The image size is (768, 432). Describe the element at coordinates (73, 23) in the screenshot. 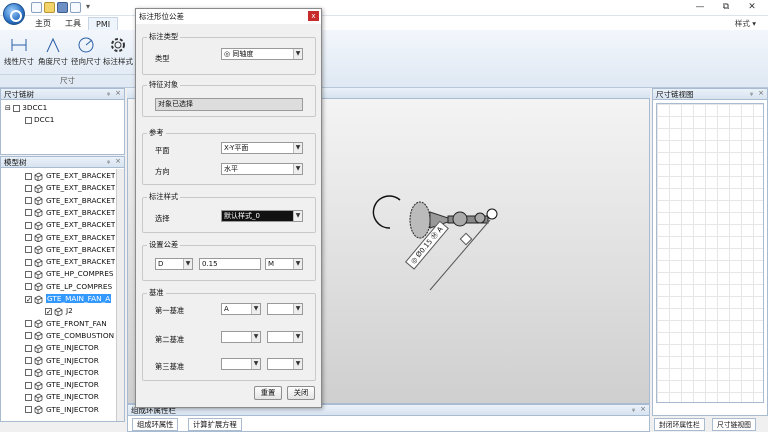

I see `tab-tools: 工具` at that location.